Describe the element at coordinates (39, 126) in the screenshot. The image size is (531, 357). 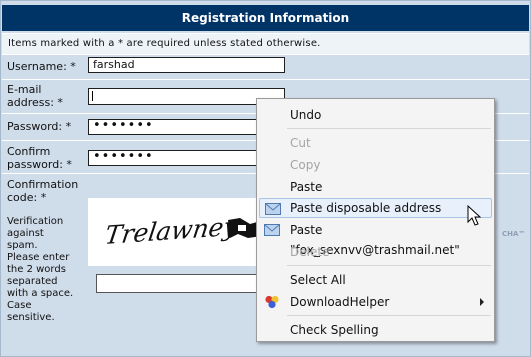
I see `password-label: Password: *` at that location.